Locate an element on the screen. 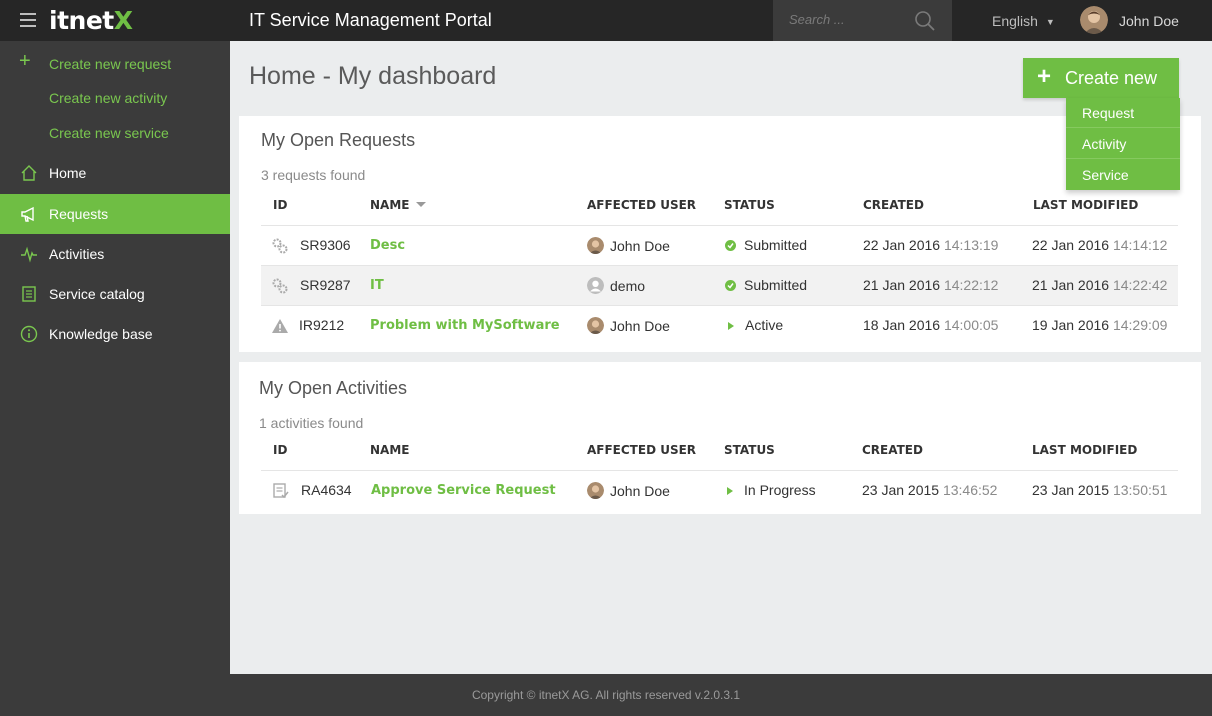 The width and height of the screenshot is (1212, 716). row-id: IR9212 is located at coordinates (322, 325).